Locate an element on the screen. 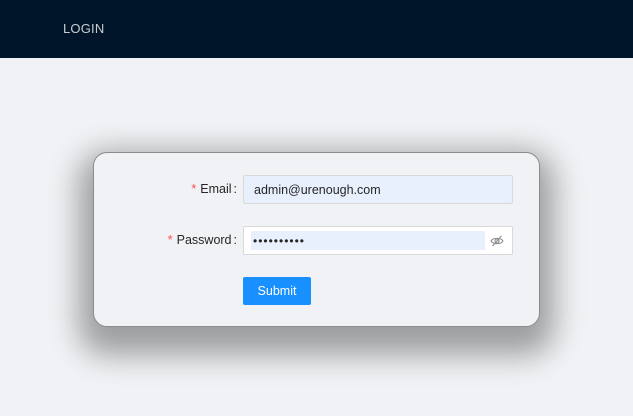 The width and height of the screenshot is (633, 416). password-field is located at coordinates (368, 240).